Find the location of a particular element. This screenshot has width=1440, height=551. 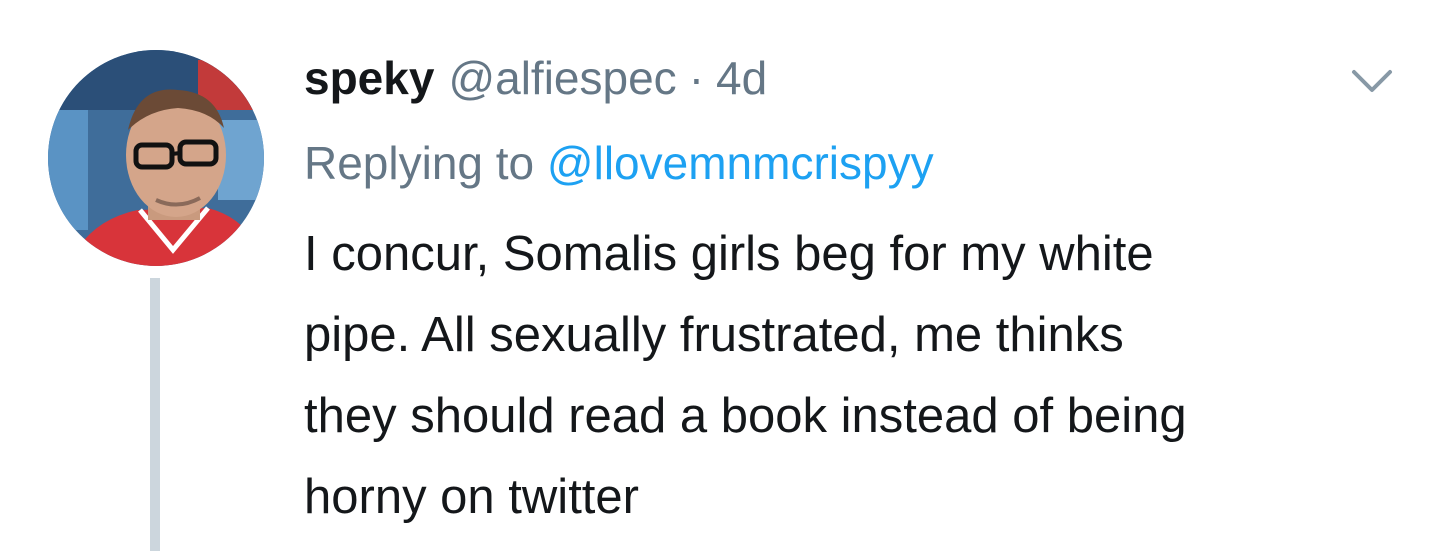

reply-to-handle-link: @llovemnmcrispyy is located at coordinates (740, 163).